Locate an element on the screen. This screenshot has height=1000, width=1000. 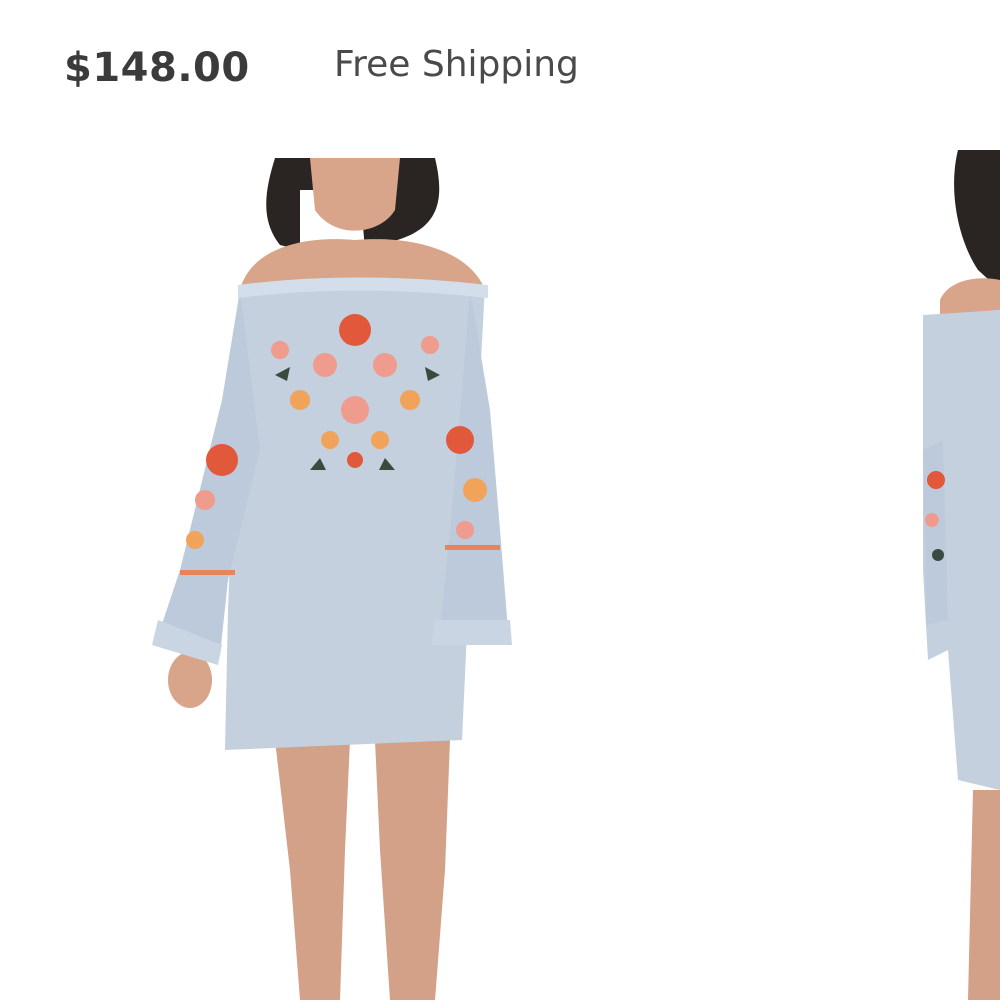
product-image-next is located at coordinates (959, 575).